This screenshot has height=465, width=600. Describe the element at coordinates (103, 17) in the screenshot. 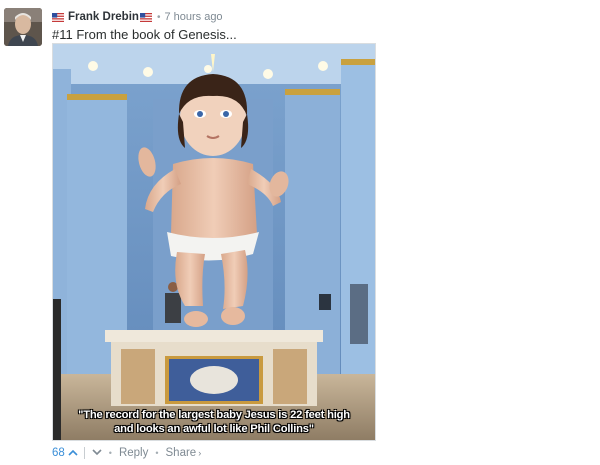

I see `author-name: Frank Drebin` at that location.